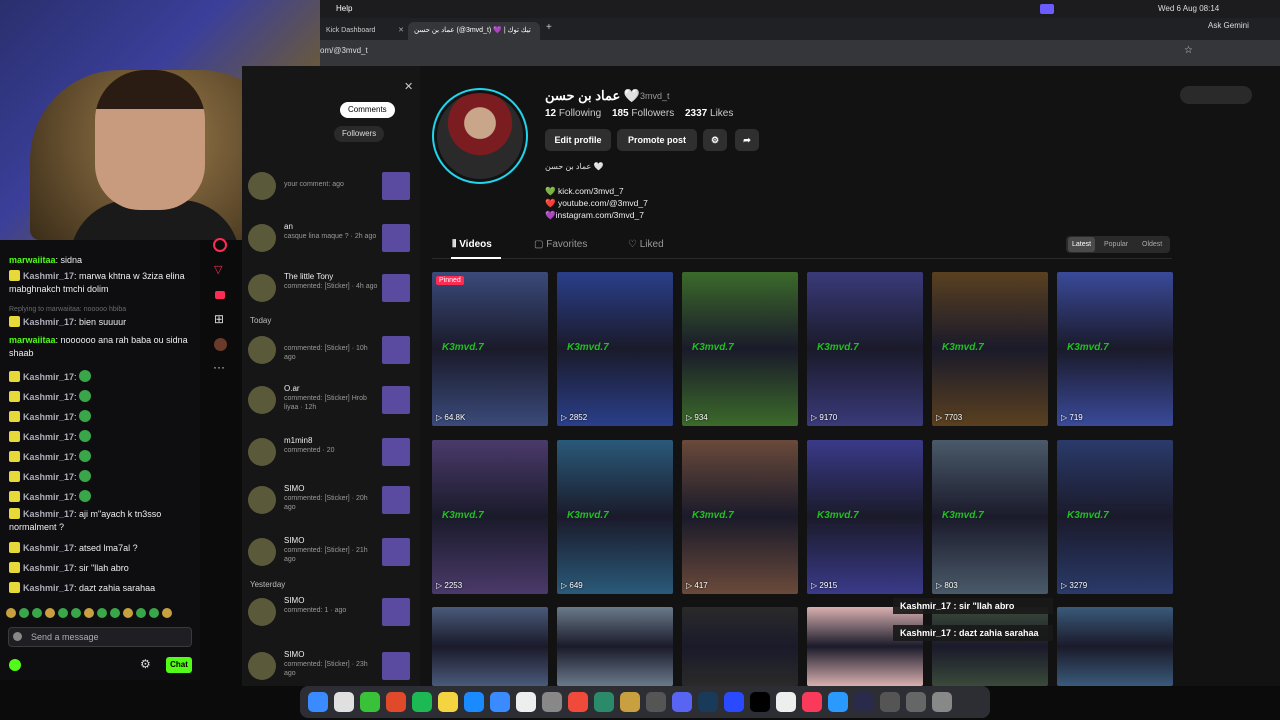 Image resolution: width=1280 pixels, height=720 pixels. I want to click on notification-item: SIMO commented: 1 · ago, so click(332, 614).